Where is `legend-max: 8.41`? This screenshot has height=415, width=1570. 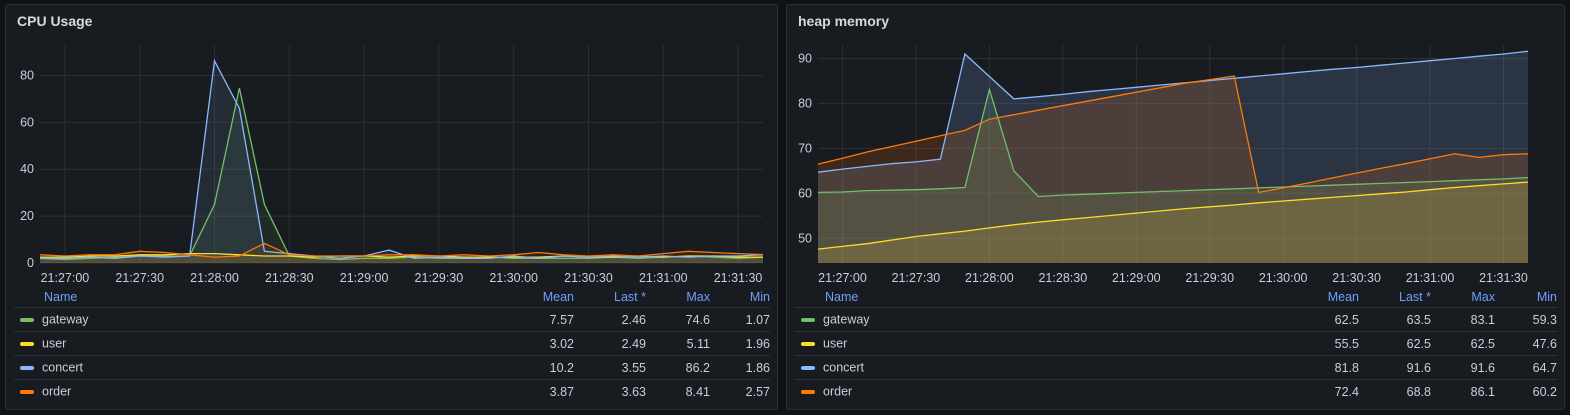
legend-max: 8.41 is located at coordinates (678, 391).